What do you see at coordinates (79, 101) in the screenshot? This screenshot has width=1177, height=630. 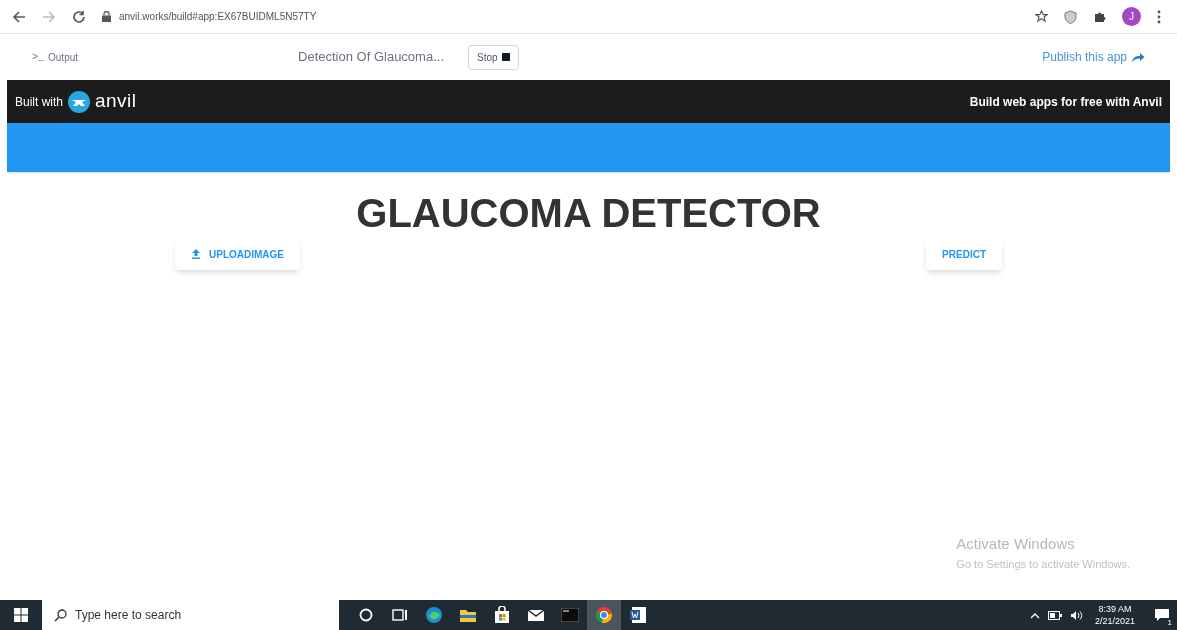 I see `anvil-logo-icon` at bounding box center [79, 101].